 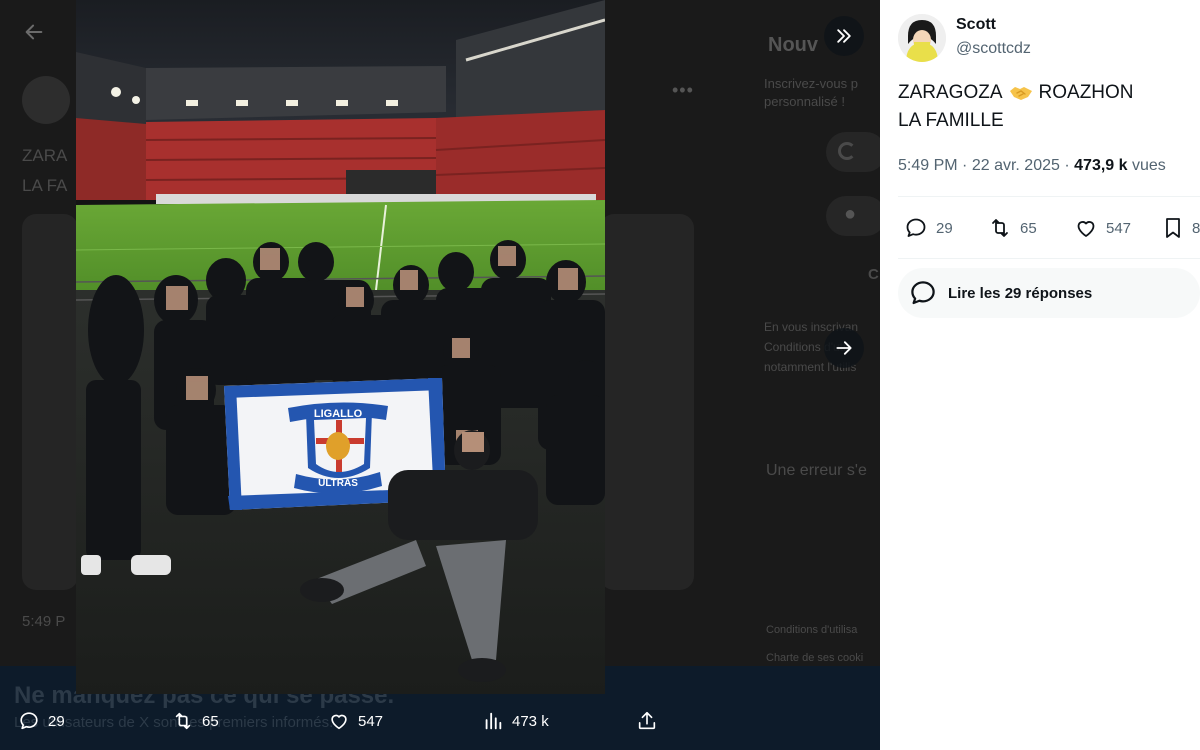 I want to click on views-chart-icon, so click(x=493, y=721).